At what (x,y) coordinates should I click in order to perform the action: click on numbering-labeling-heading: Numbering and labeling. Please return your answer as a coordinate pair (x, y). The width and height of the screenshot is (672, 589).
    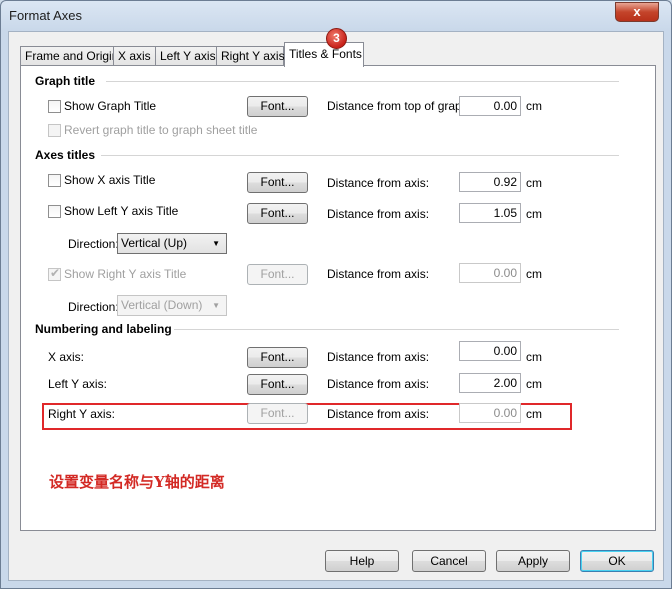
    Looking at the image, I should click on (103, 329).